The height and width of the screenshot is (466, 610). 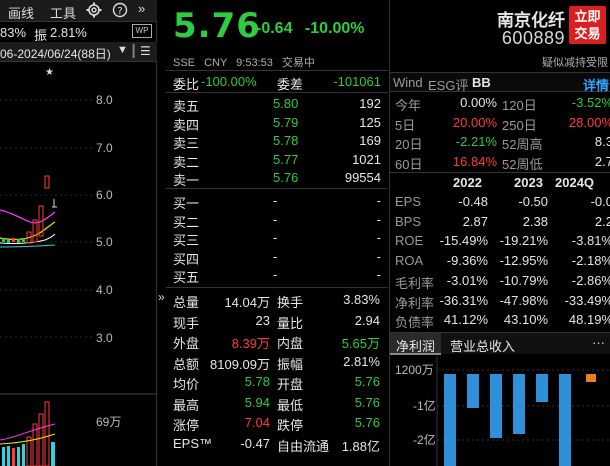 I want to click on asks-row: 卖三 5.78 169, so click(x=277, y=142).